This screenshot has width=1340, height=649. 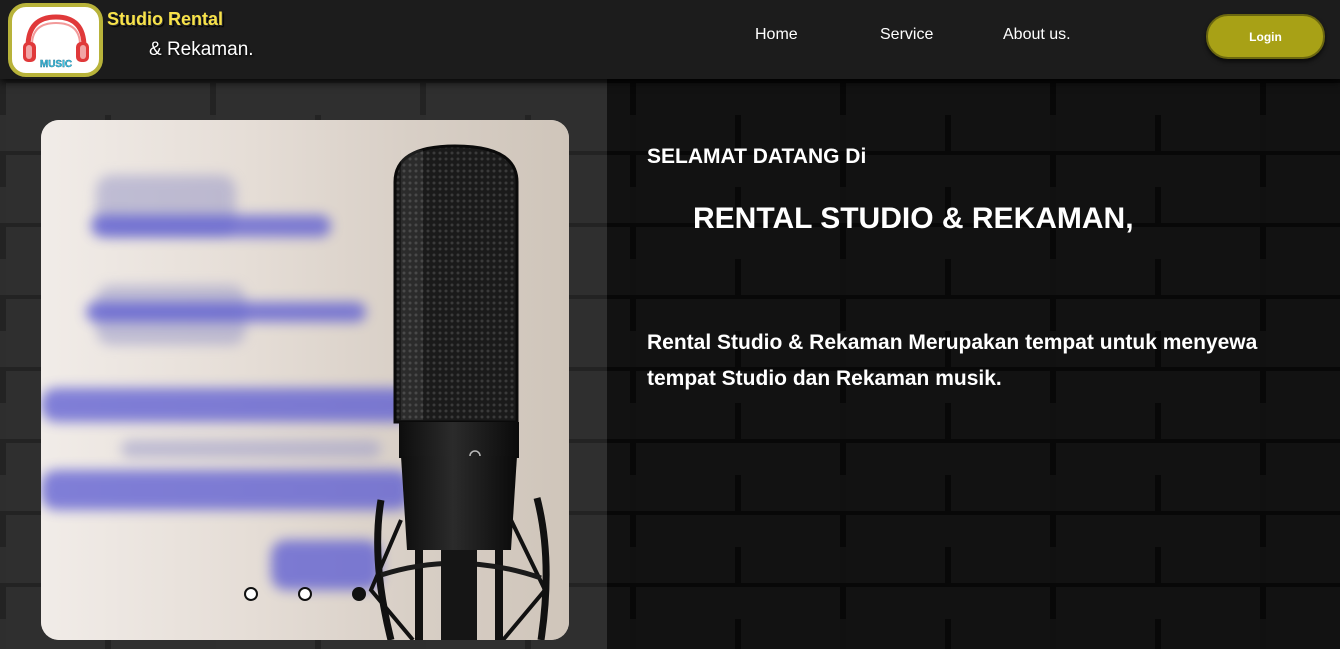 I want to click on brand-subtitle: & Rekaman., so click(x=201, y=49).